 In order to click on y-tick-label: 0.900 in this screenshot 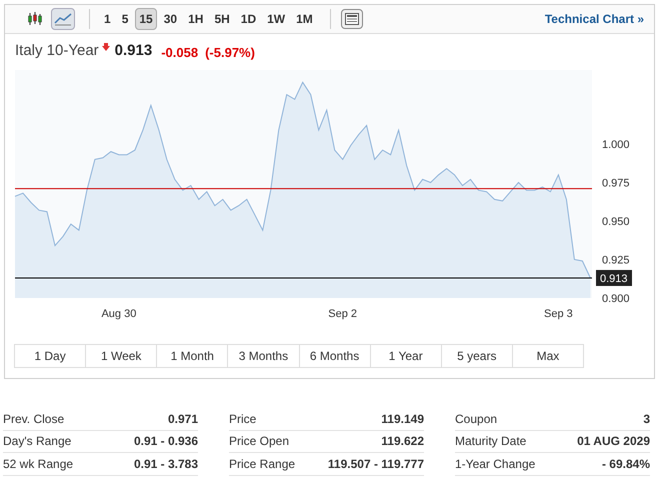, I will do `click(616, 299)`.